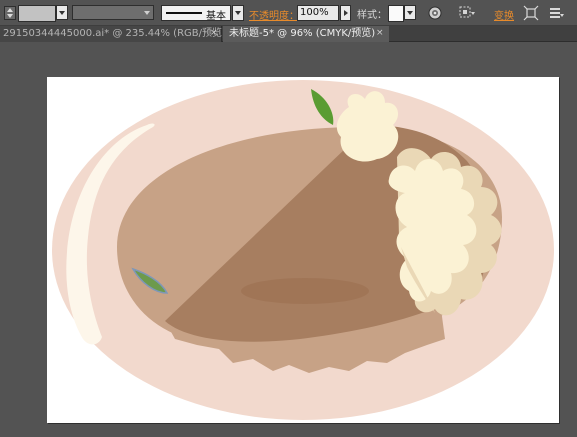 Image resolution: width=577 pixels, height=437 pixels. Describe the element at coordinates (531, 13) in the screenshot. I see `isolate-selection-icon` at that location.